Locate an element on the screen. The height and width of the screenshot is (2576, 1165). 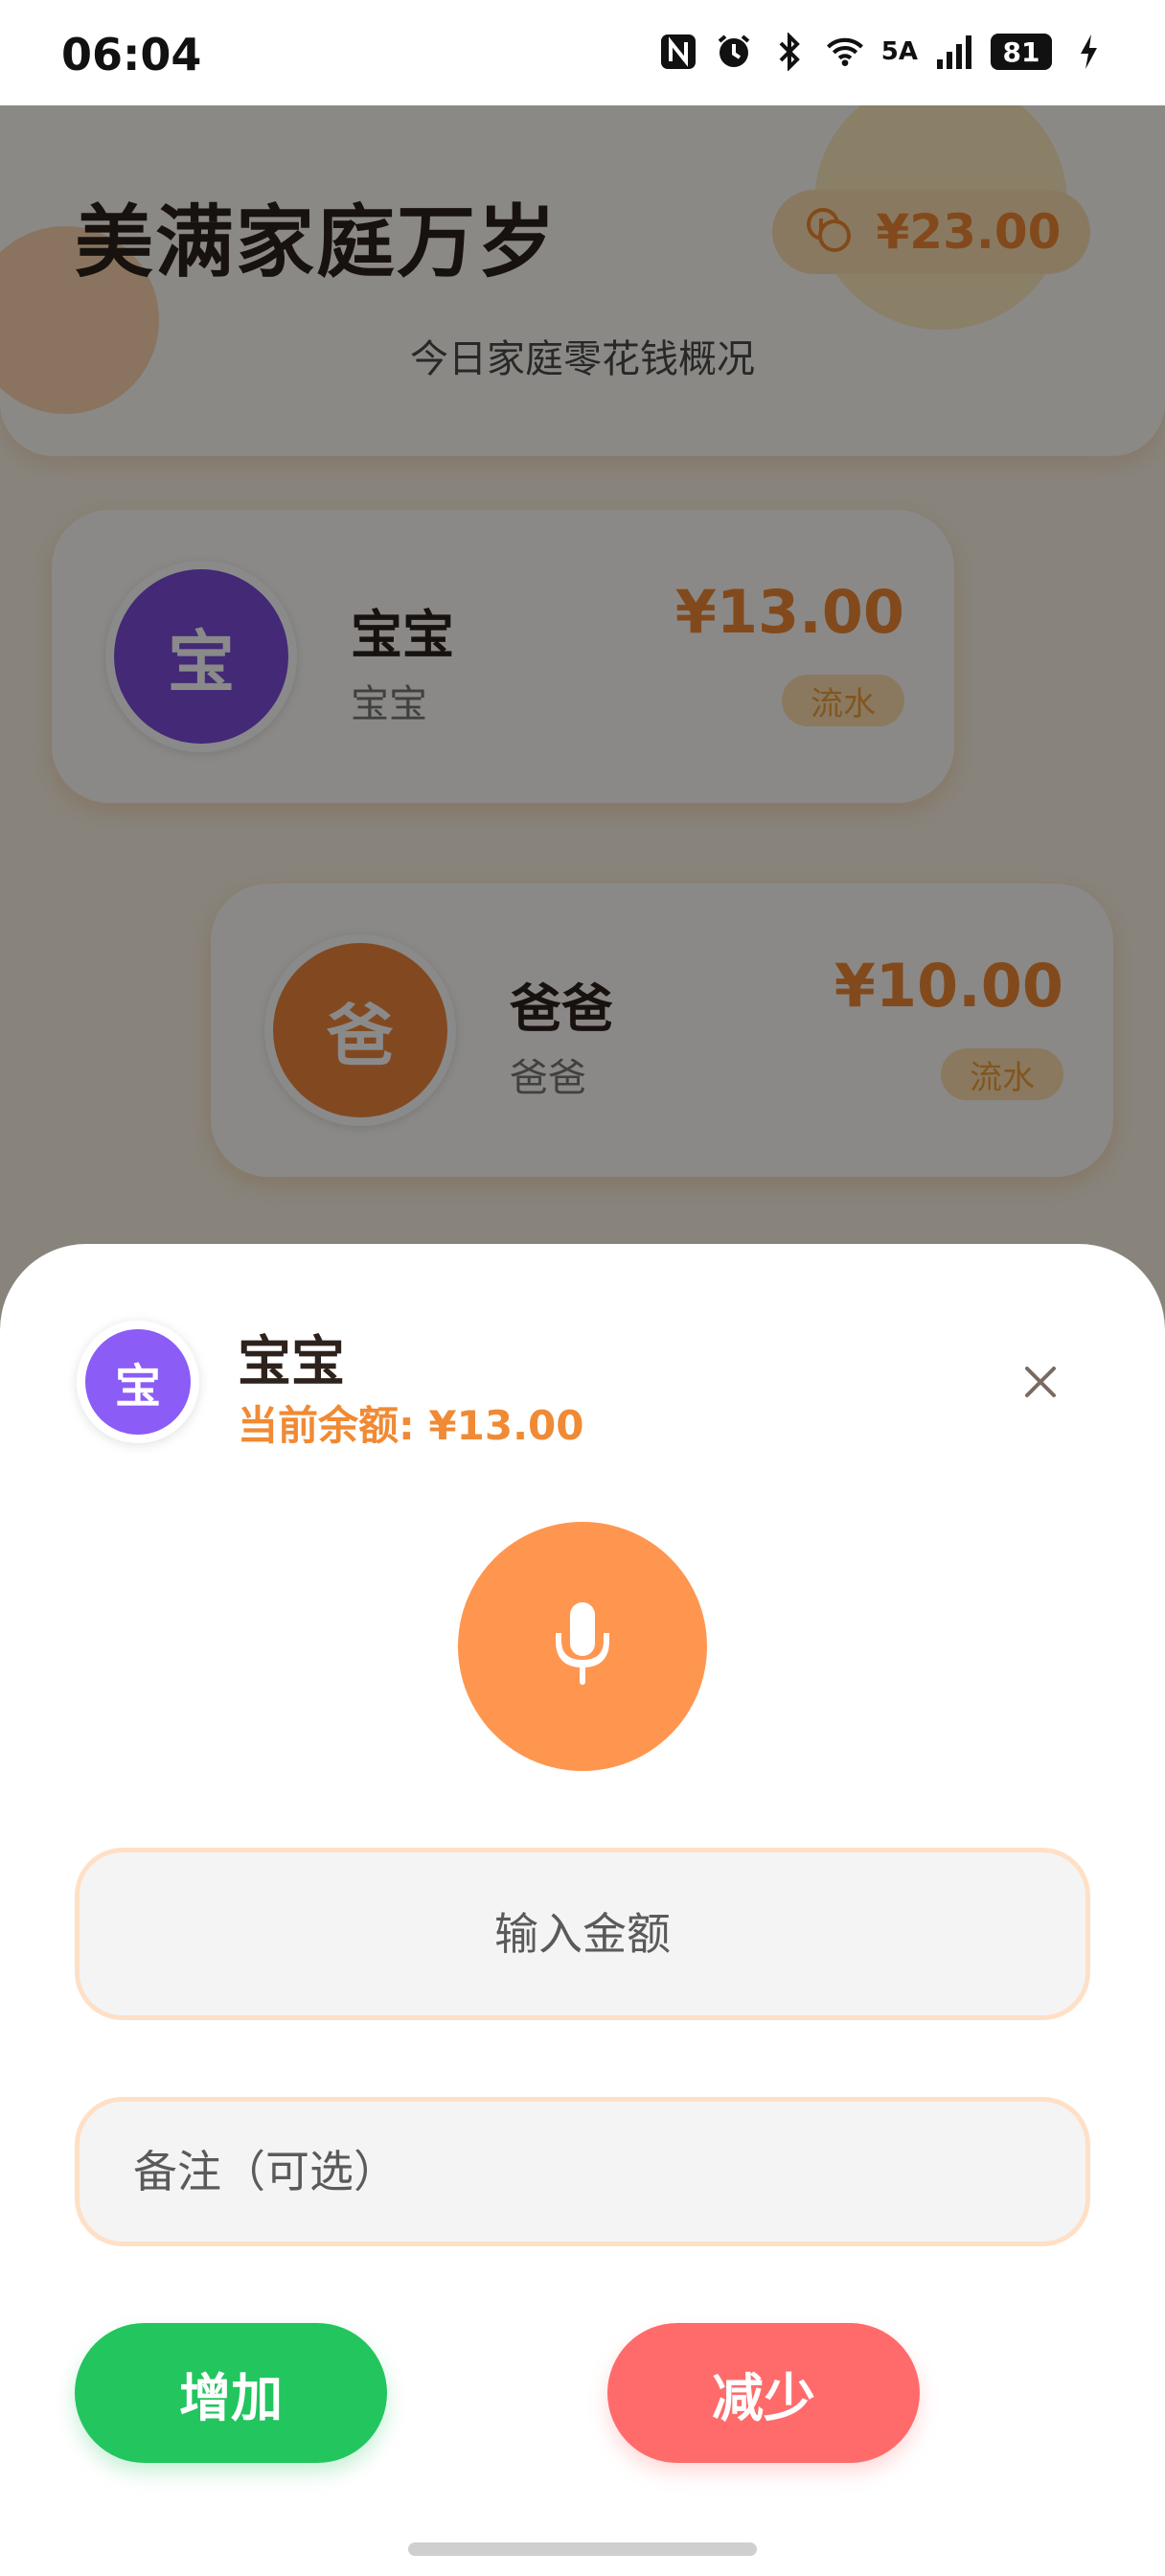
voice-input-button is located at coordinates (582, 1646).